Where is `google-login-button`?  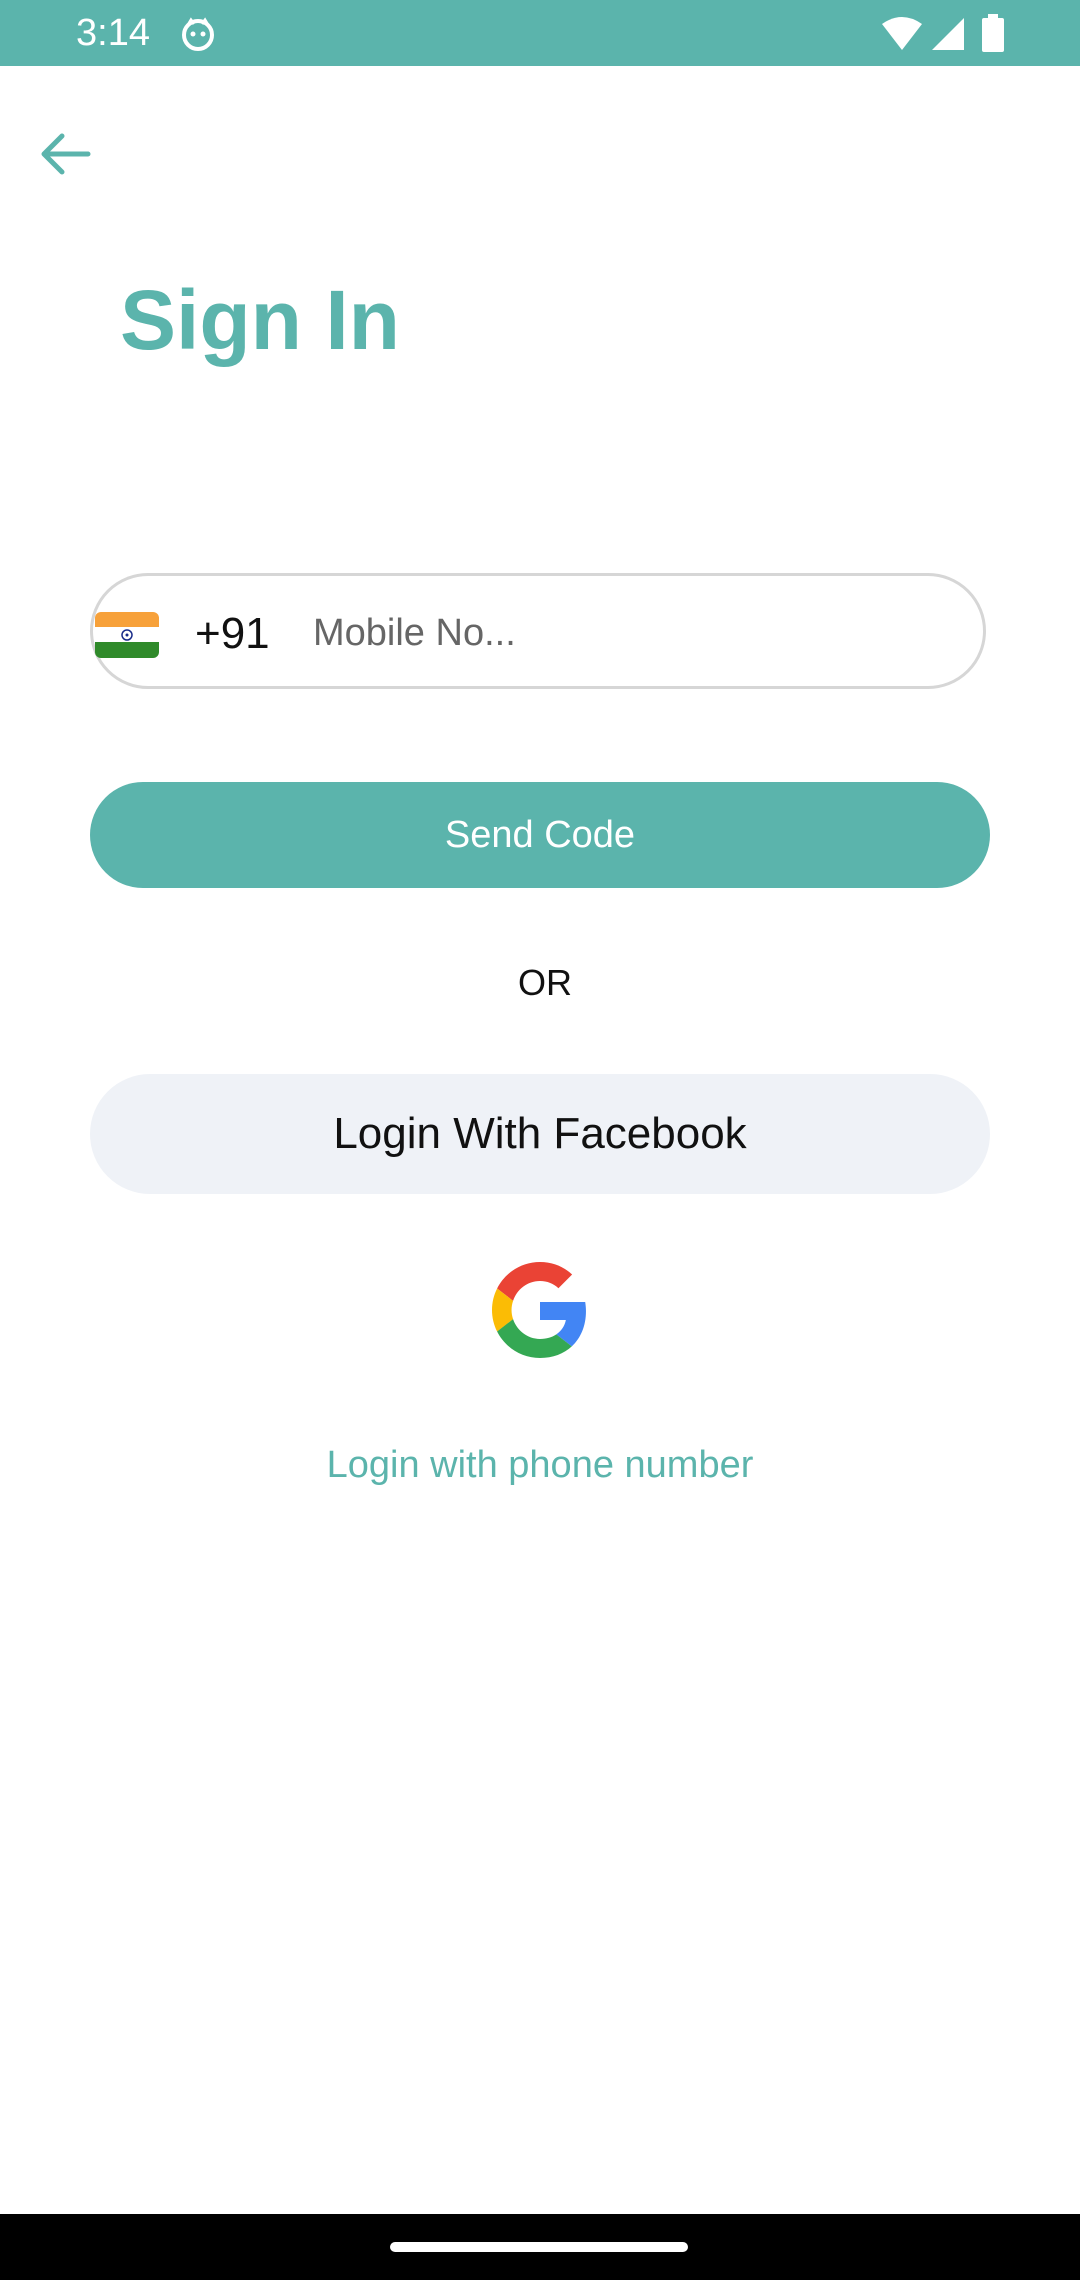 google-login-button is located at coordinates (540, 1310).